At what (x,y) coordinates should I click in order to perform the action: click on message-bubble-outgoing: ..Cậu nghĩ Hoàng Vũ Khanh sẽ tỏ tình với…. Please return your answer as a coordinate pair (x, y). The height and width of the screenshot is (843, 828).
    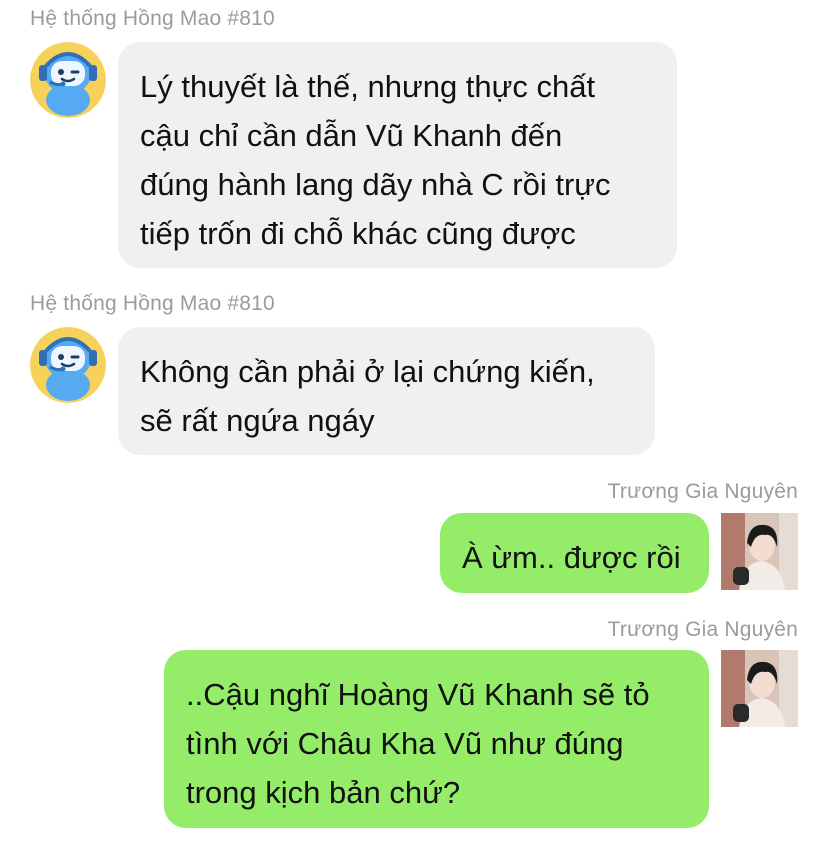
    Looking at the image, I should click on (436, 739).